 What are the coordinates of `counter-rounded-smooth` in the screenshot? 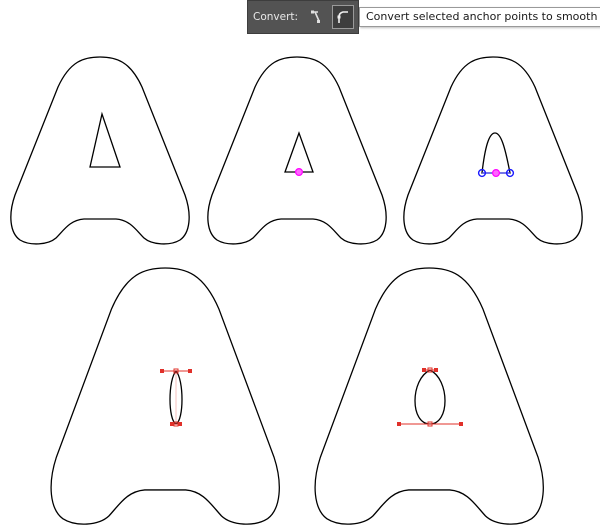 It's located at (430, 397).